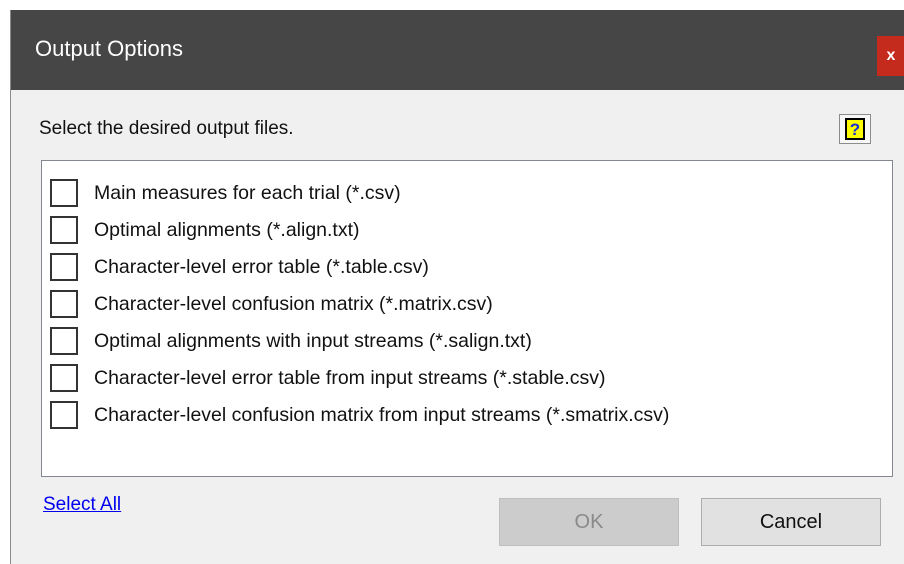 Image resolution: width=904 pixels, height=564 pixels. What do you see at coordinates (227, 229) in the screenshot?
I see `option-label: Optimal alignments (*.align.txt)` at bounding box center [227, 229].